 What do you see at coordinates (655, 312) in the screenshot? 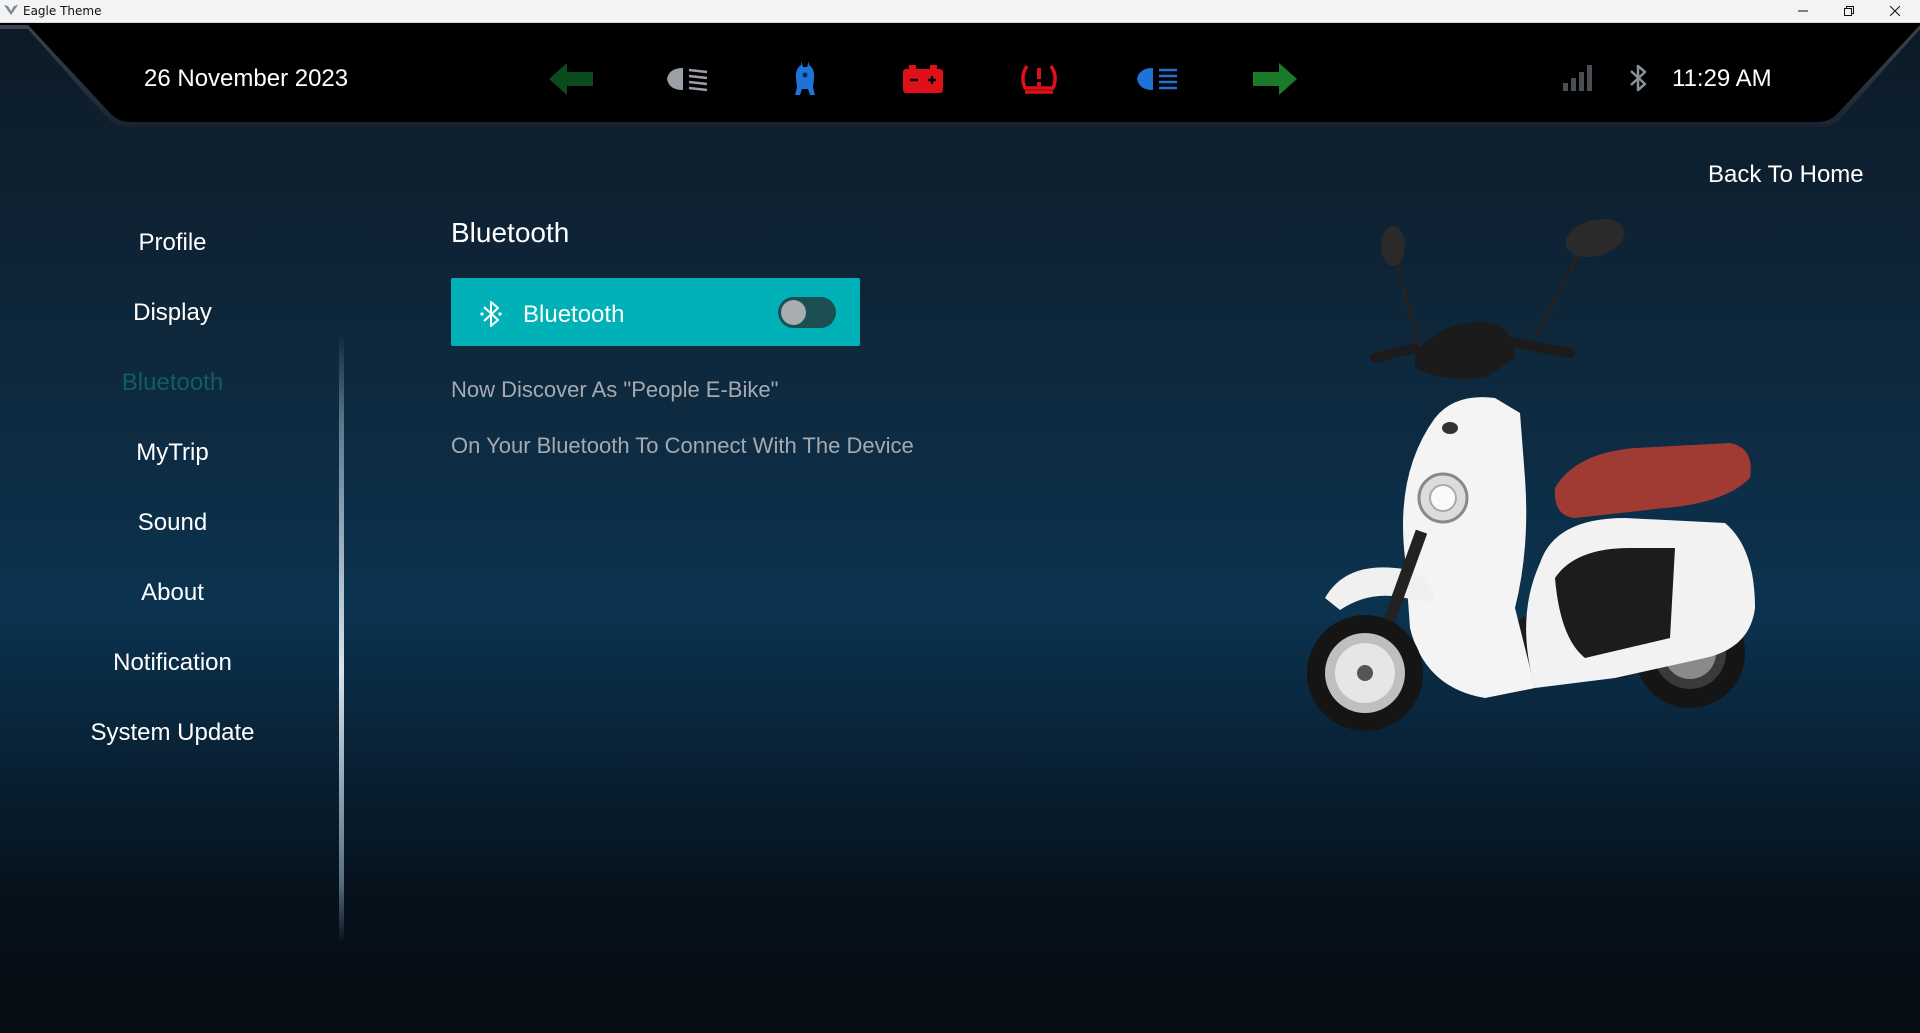
I see `bluetooth-toggle-card: Bluetooth` at bounding box center [655, 312].